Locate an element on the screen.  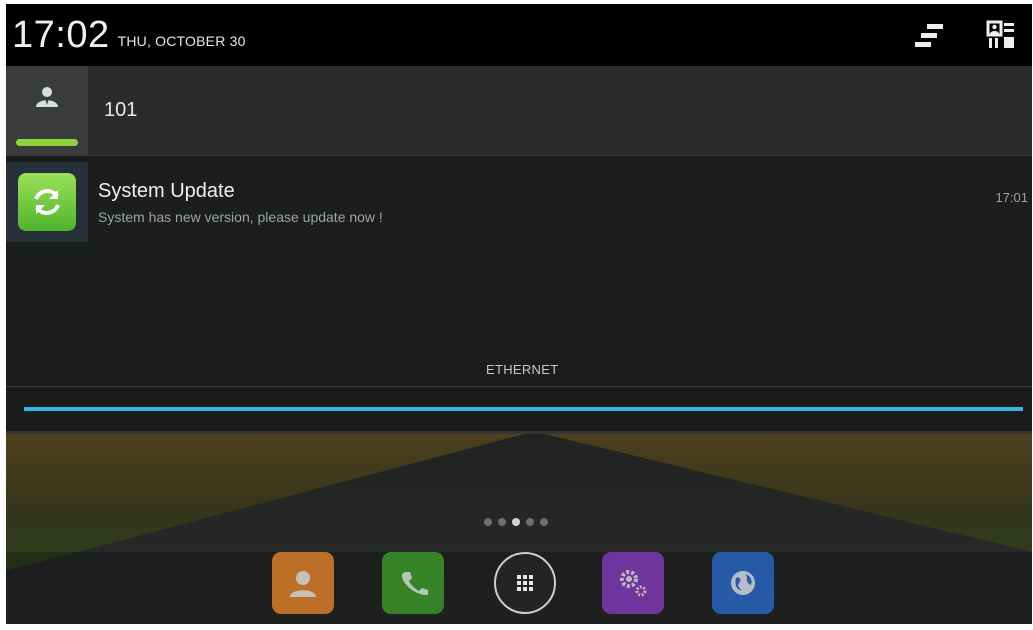
user-name: 101 is located at coordinates (121, 110).